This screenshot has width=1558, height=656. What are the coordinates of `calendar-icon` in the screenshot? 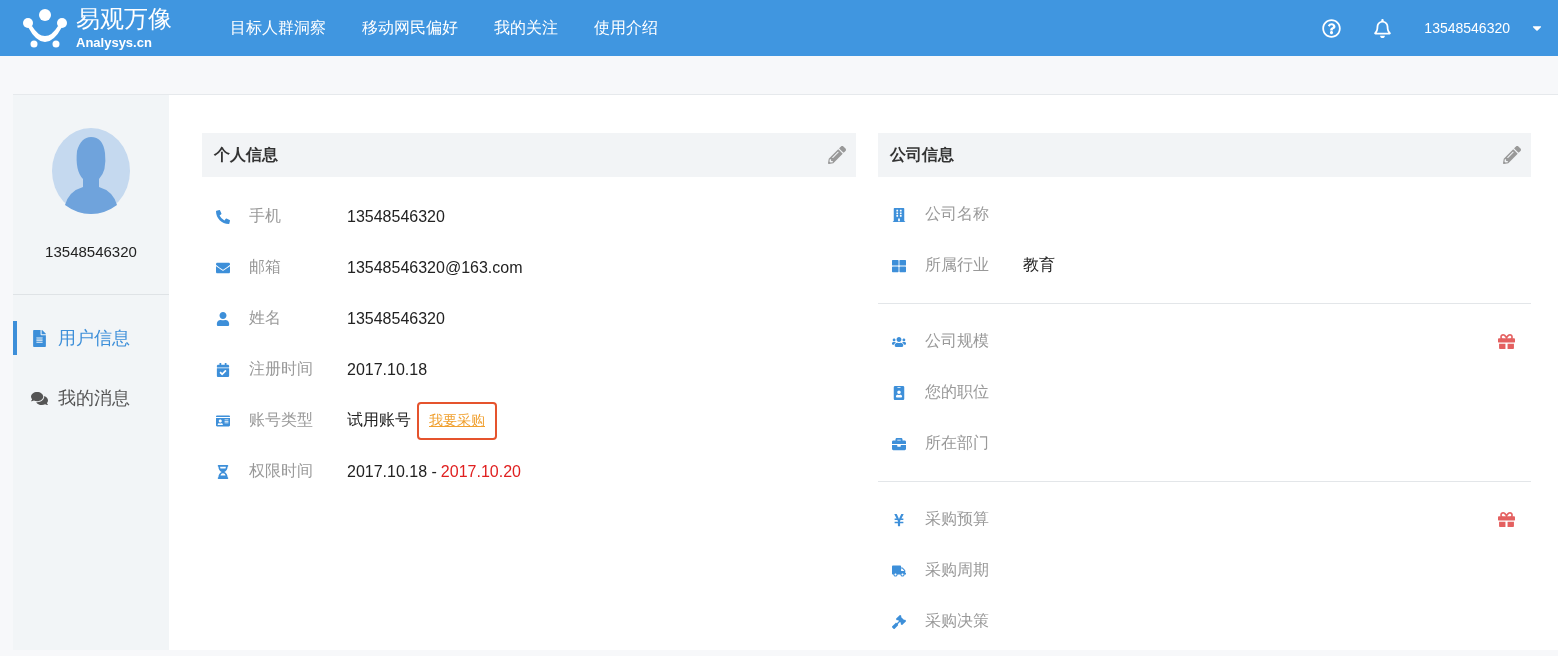 It's located at (223, 369).